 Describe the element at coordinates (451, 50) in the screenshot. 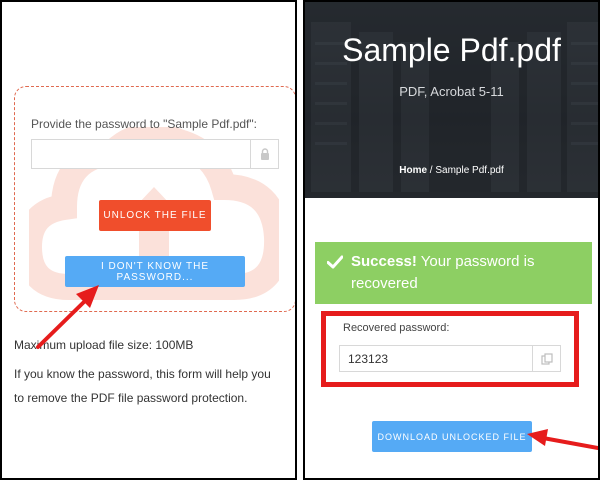

I see `page-title: Sample Pdf.pdf` at that location.